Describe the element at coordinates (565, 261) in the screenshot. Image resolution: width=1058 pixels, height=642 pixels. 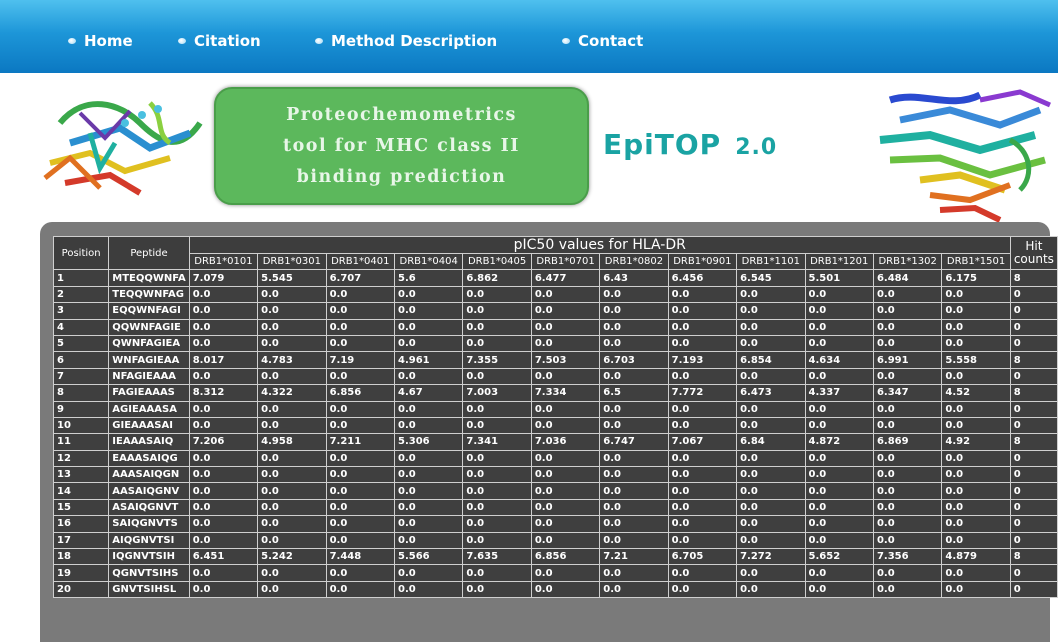
I see `column-header-allele: DRB1*0701` at that location.